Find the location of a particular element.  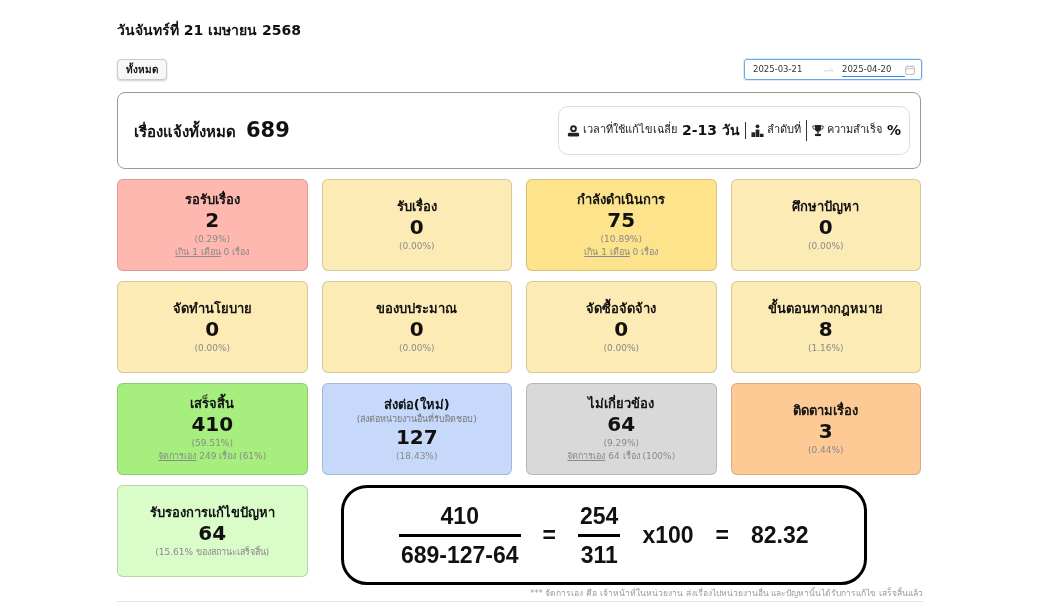

card-value: 410 is located at coordinates (212, 424).